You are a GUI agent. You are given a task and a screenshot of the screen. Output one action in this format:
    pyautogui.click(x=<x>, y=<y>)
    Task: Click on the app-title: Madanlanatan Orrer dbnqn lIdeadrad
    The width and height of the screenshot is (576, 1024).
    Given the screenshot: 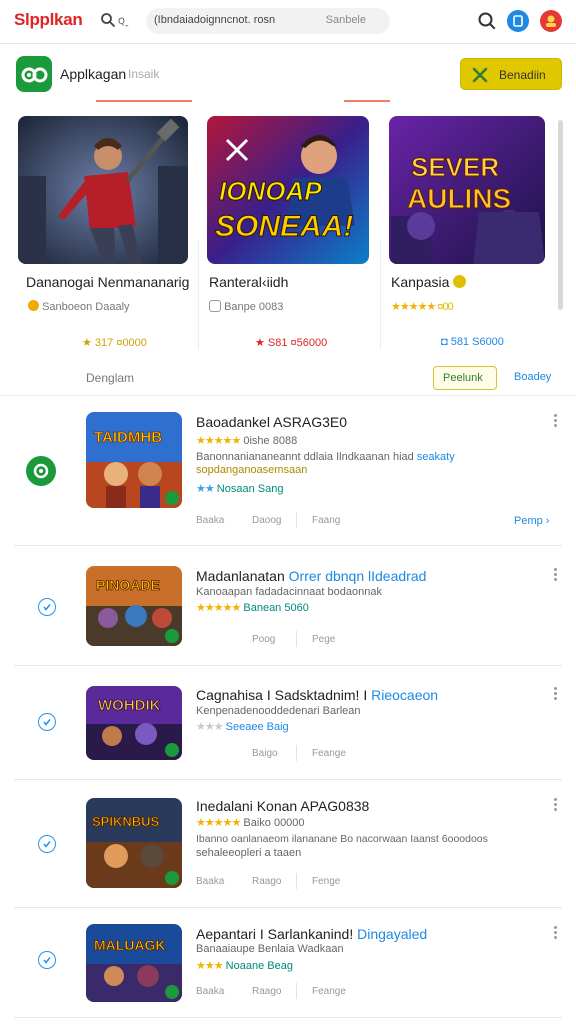 What is the action you would take?
    pyautogui.click(x=311, y=576)
    